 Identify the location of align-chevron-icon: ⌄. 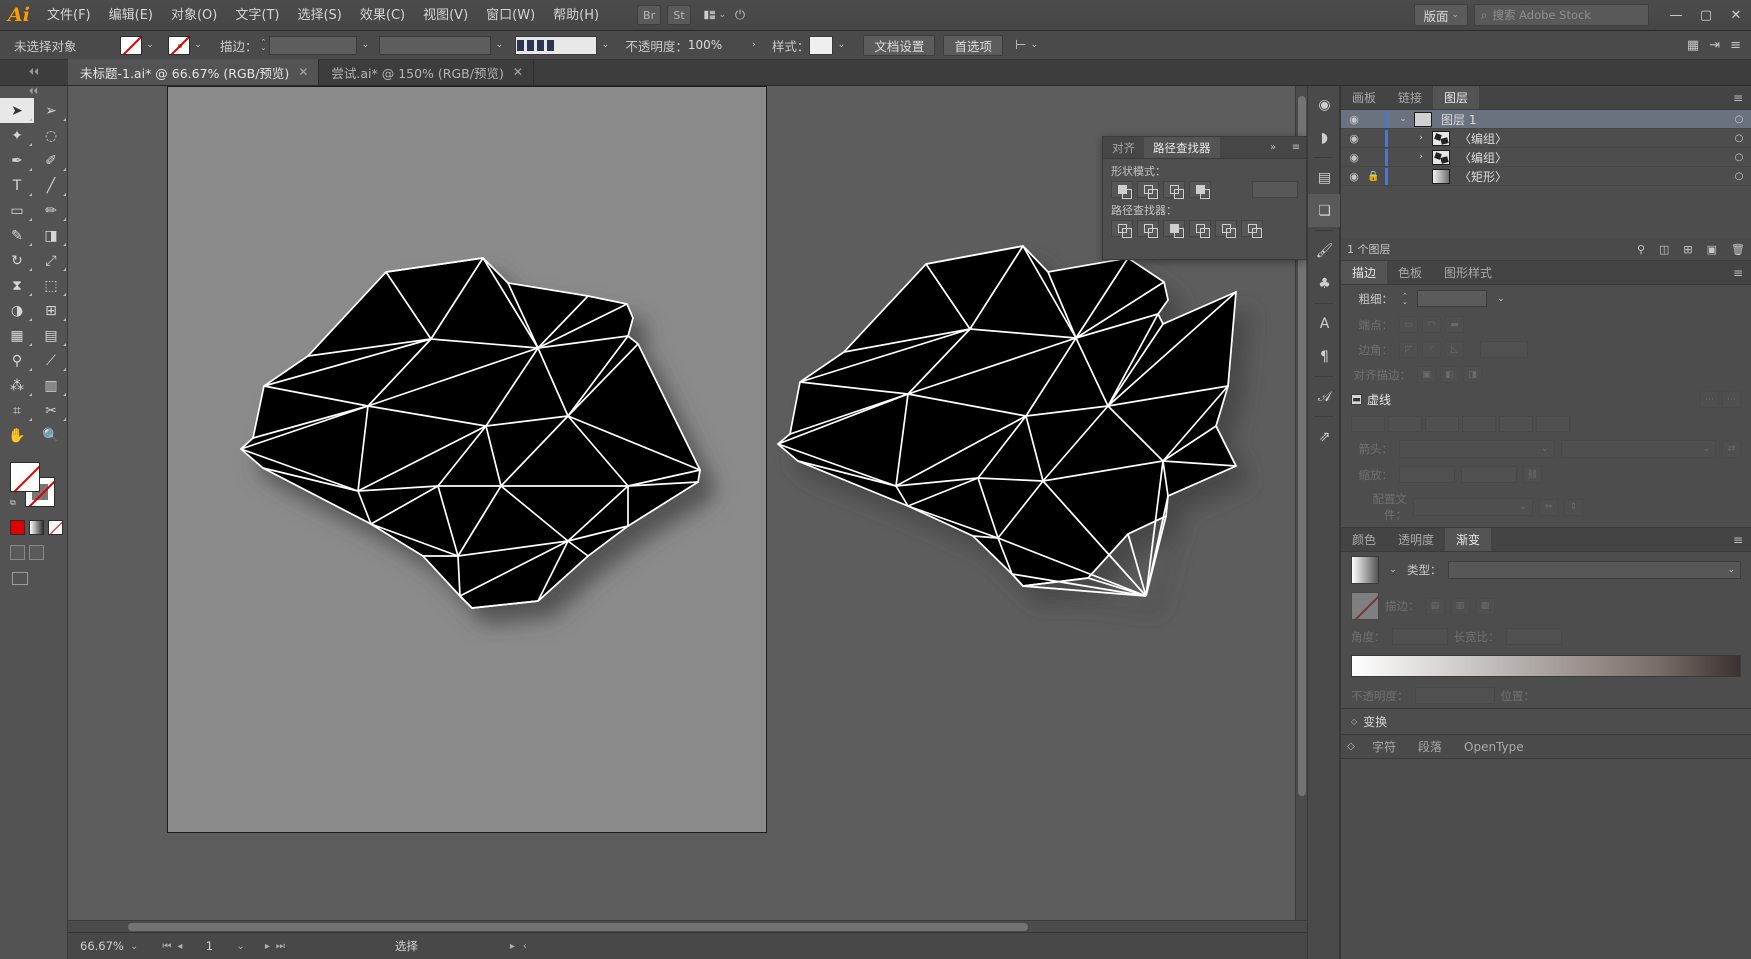
(1034, 45).